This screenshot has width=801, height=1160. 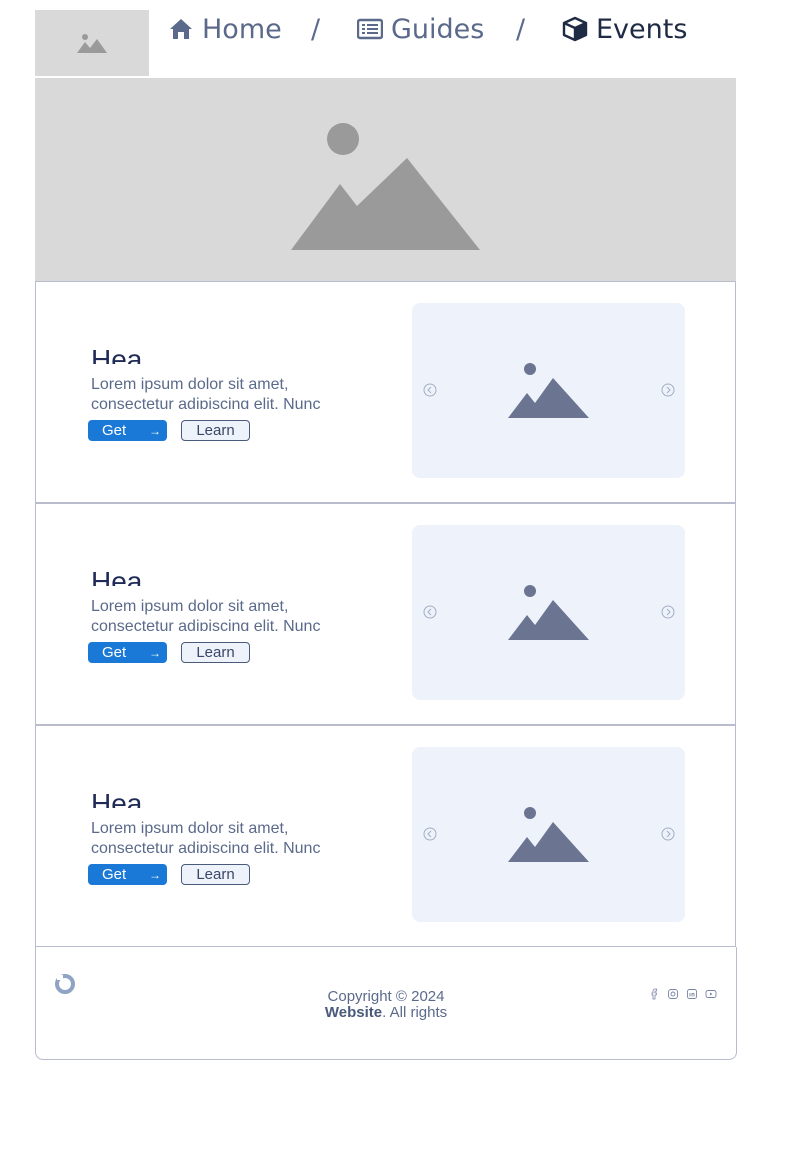 What do you see at coordinates (181, 29) in the screenshot?
I see `home-icon` at bounding box center [181, 29].